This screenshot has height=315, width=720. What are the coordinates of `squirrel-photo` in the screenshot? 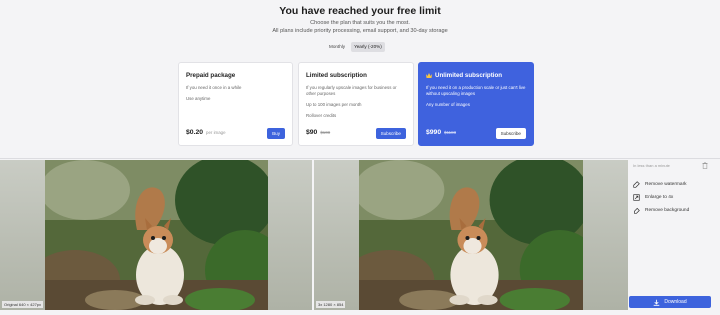 It's located at (156, 235).